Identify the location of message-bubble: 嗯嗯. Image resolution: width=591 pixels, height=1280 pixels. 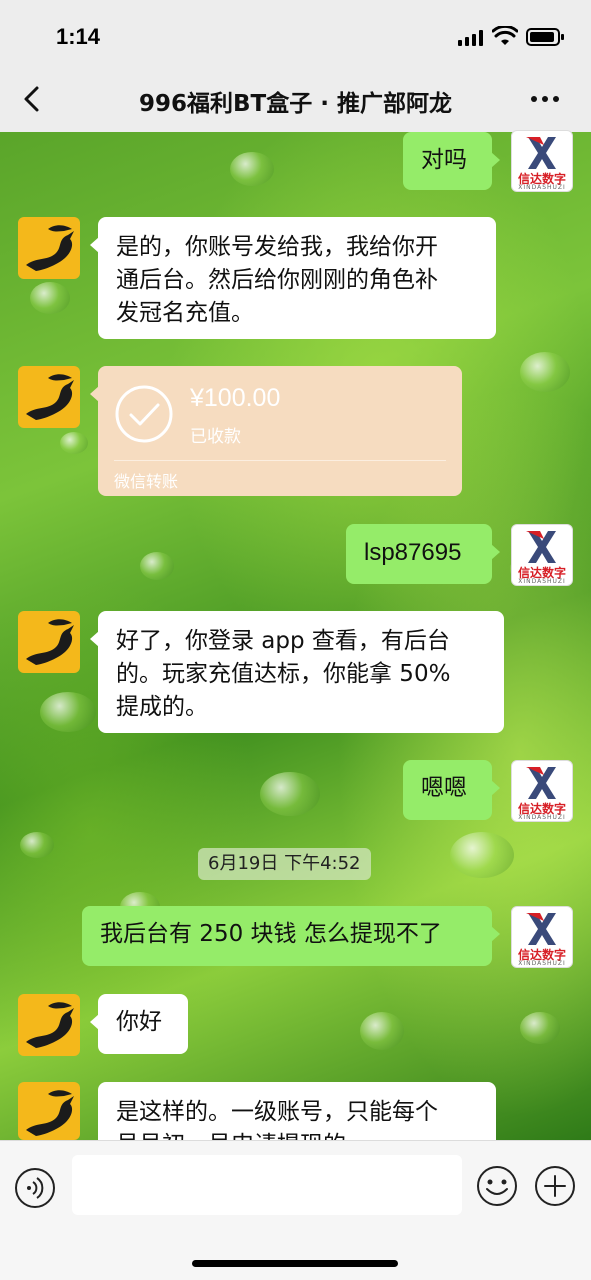
(451, 790).